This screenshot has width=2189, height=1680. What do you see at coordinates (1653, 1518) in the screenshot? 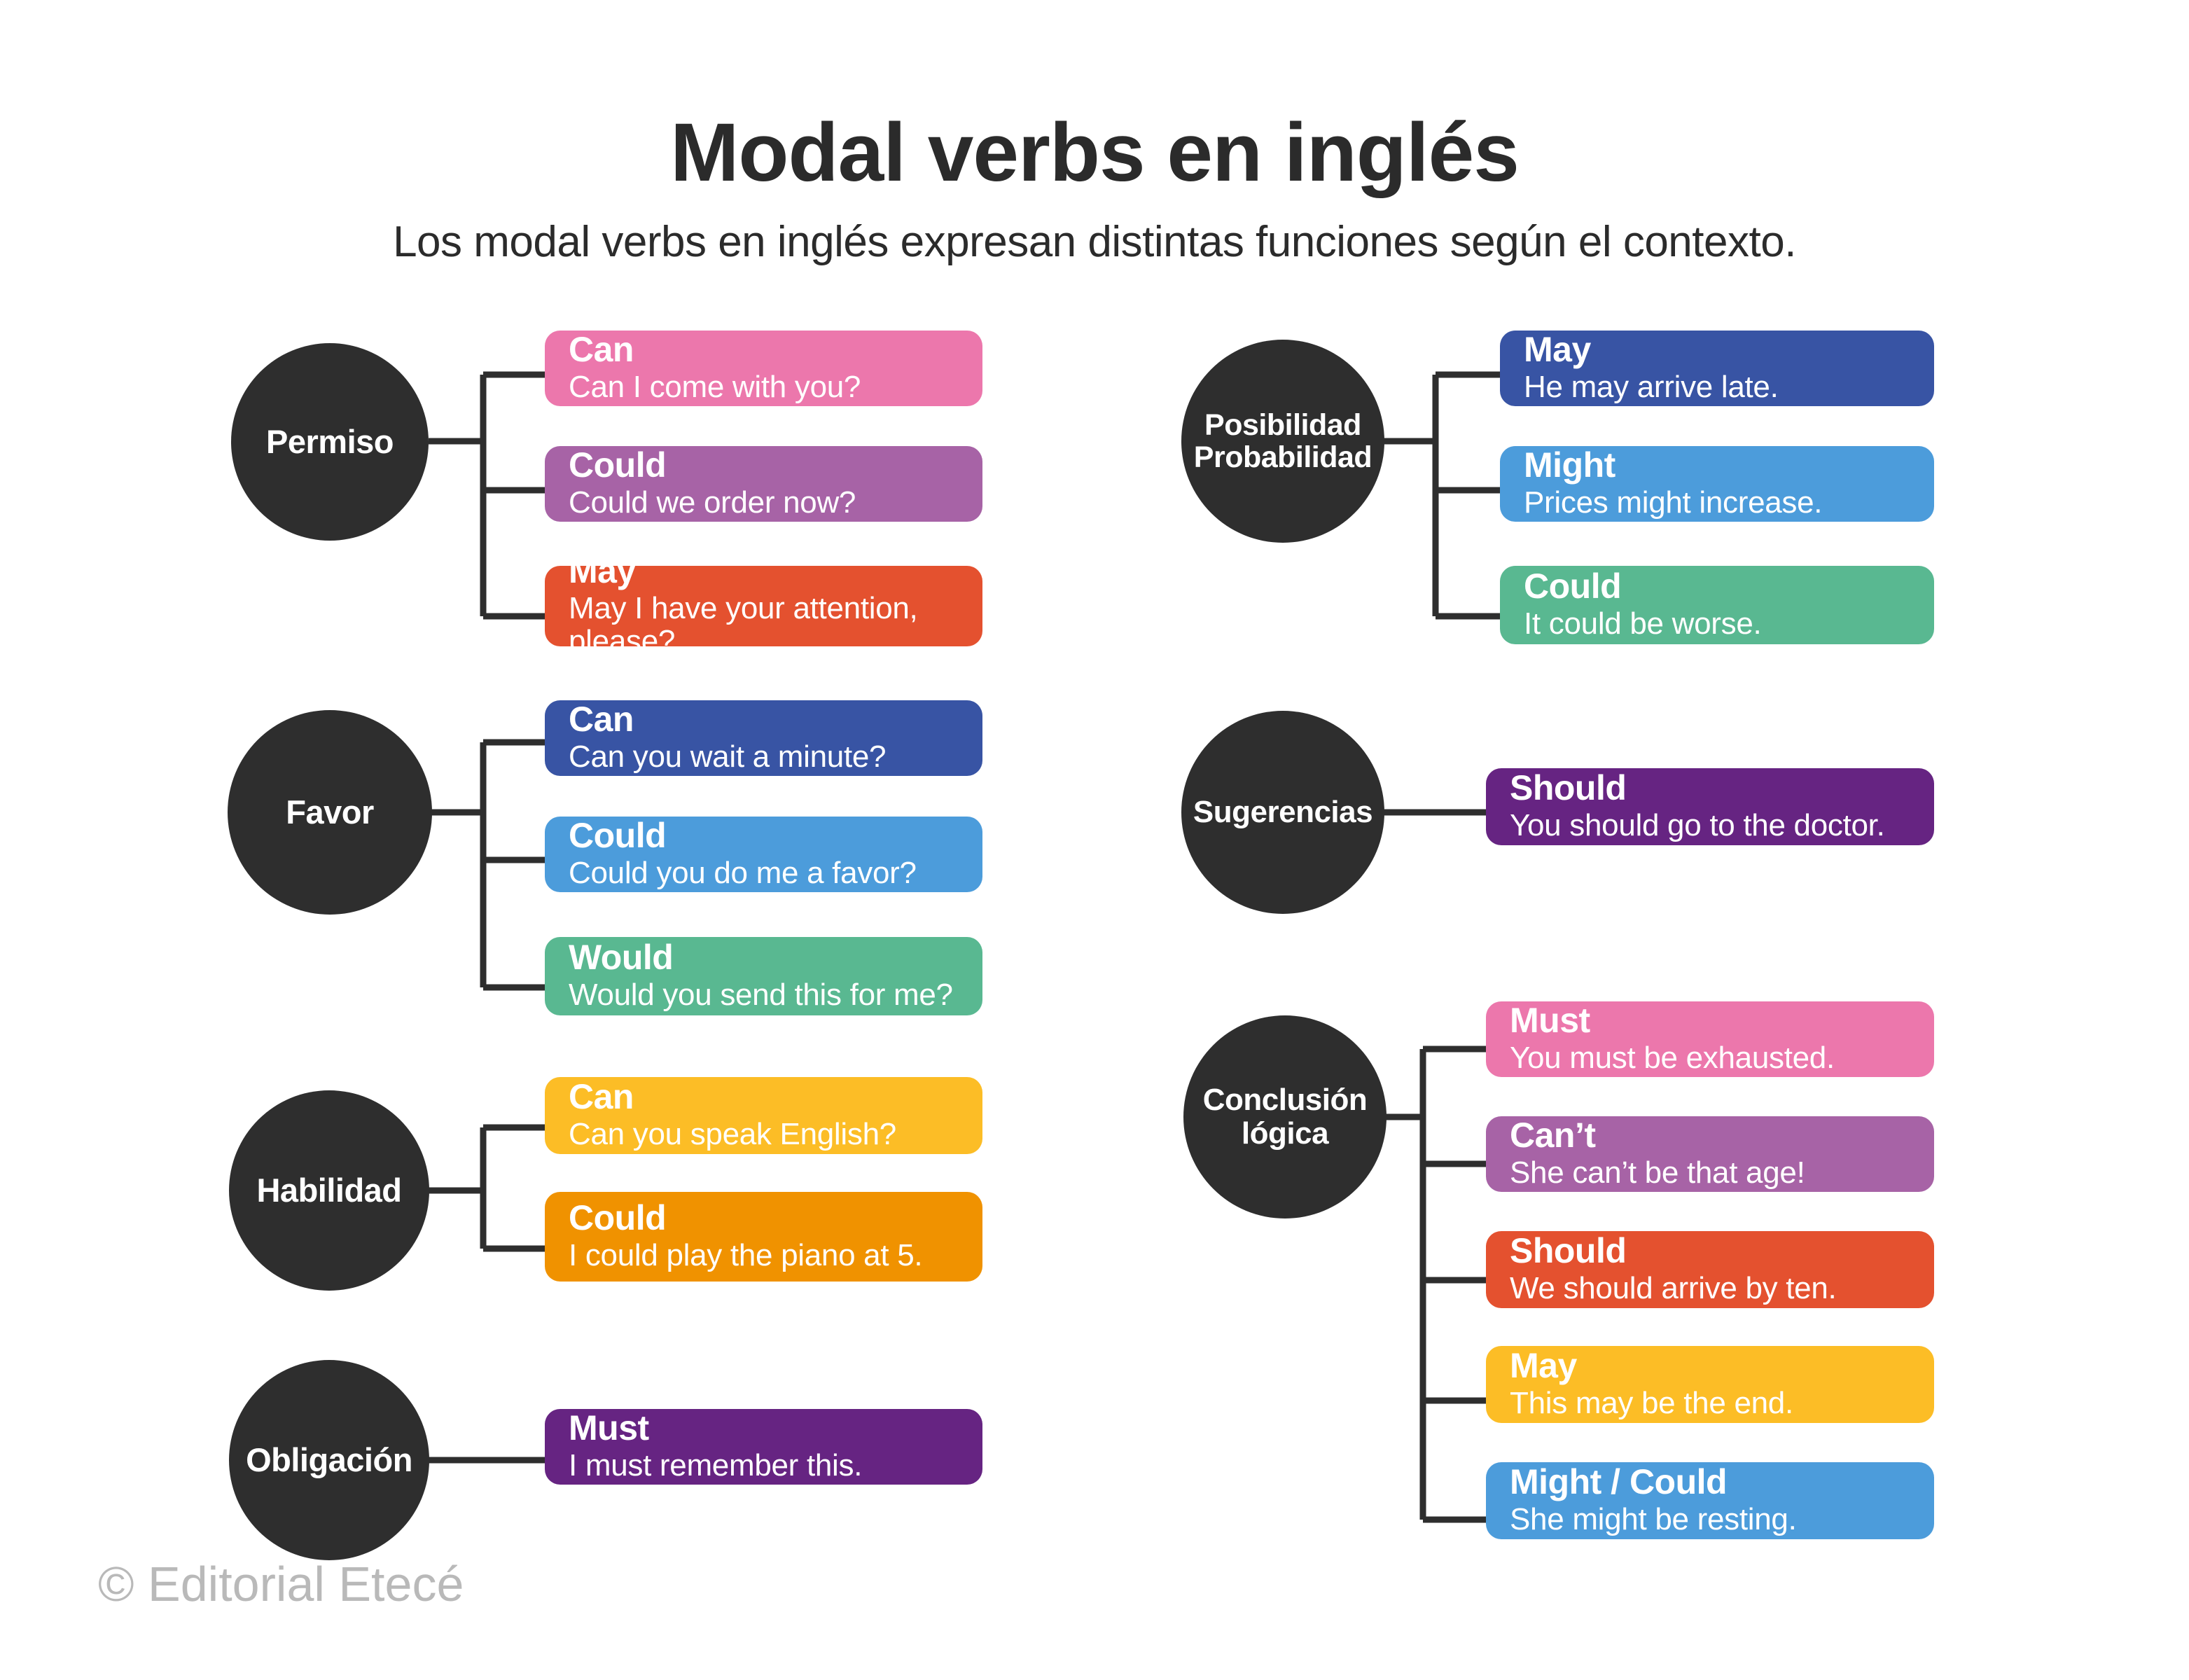
I see `card-example: She might be resting.` at bounding box center [1653, 1518].